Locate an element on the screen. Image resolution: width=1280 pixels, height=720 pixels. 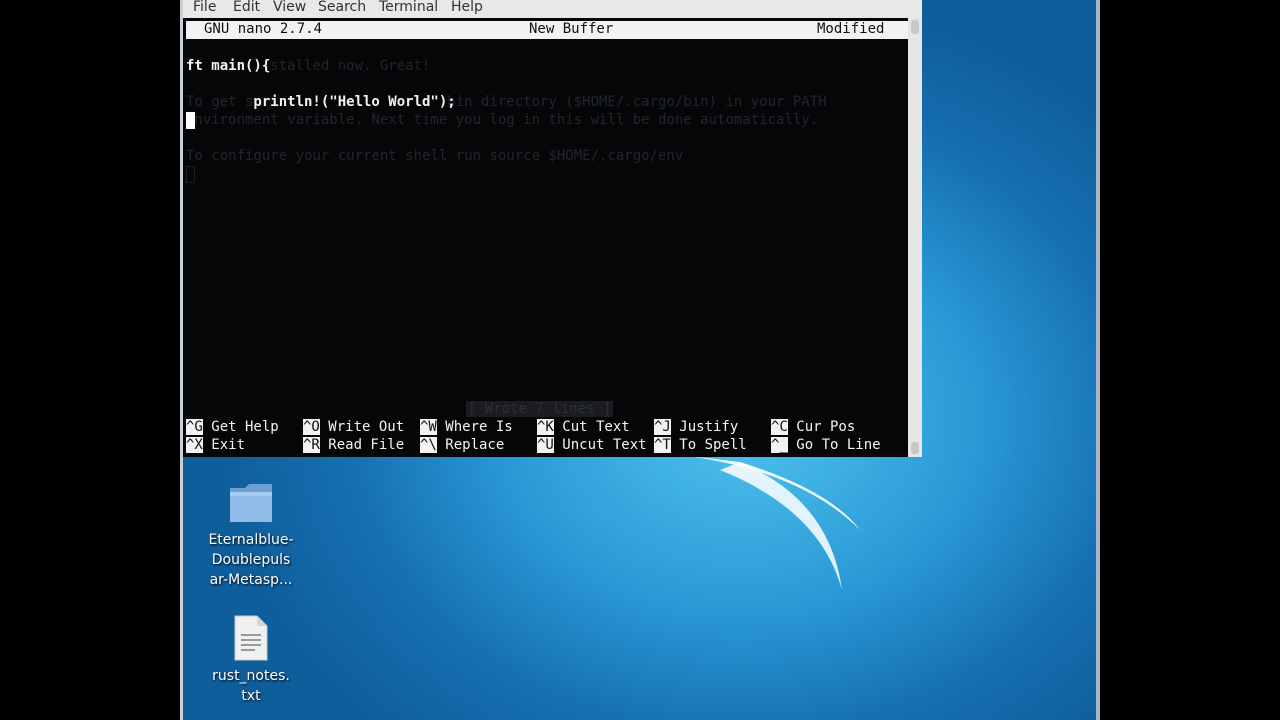
menu-view: View is located at coordinates (289, 7).